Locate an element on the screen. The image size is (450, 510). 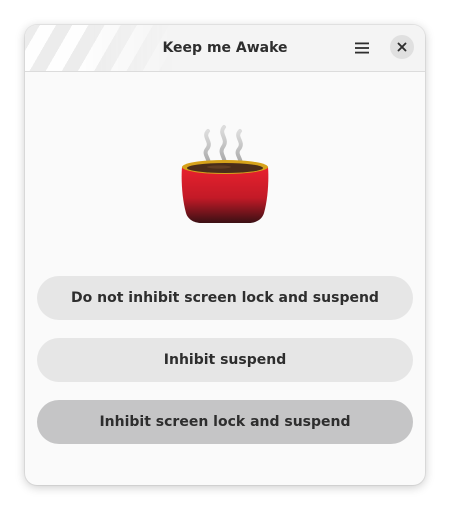
hamburger-menu-icon is located at coordinates (362, 48).